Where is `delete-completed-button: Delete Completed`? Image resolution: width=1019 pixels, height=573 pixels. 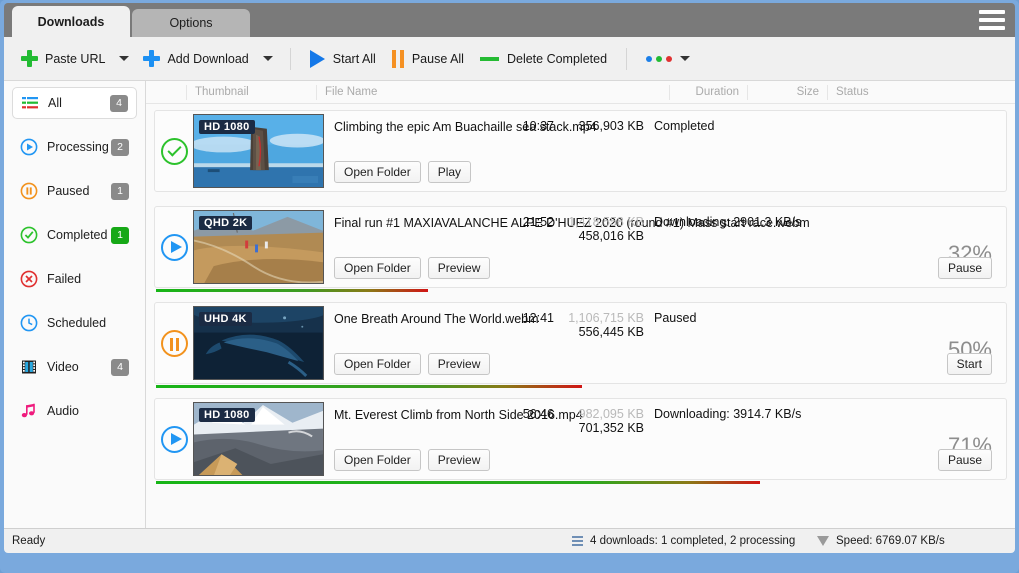
delete-completed-button: Delete Completed is located at coordinates (543, 59).